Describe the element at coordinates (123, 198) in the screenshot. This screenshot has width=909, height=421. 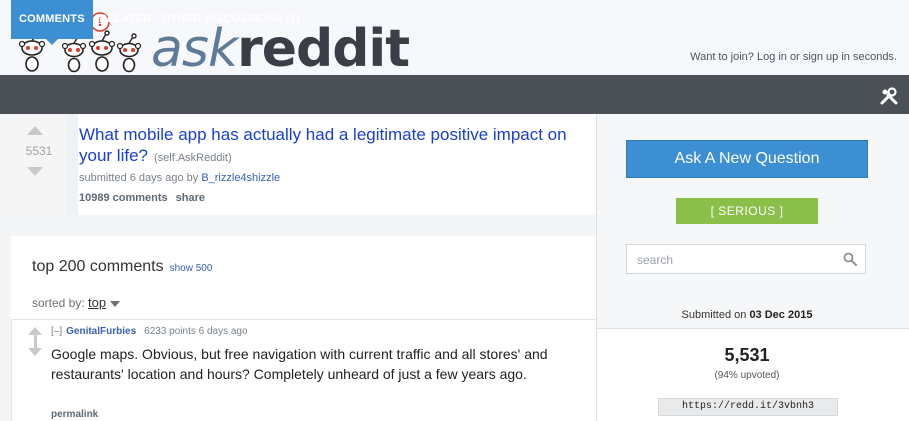
I see `comments-link: 10989 comments` at that location.